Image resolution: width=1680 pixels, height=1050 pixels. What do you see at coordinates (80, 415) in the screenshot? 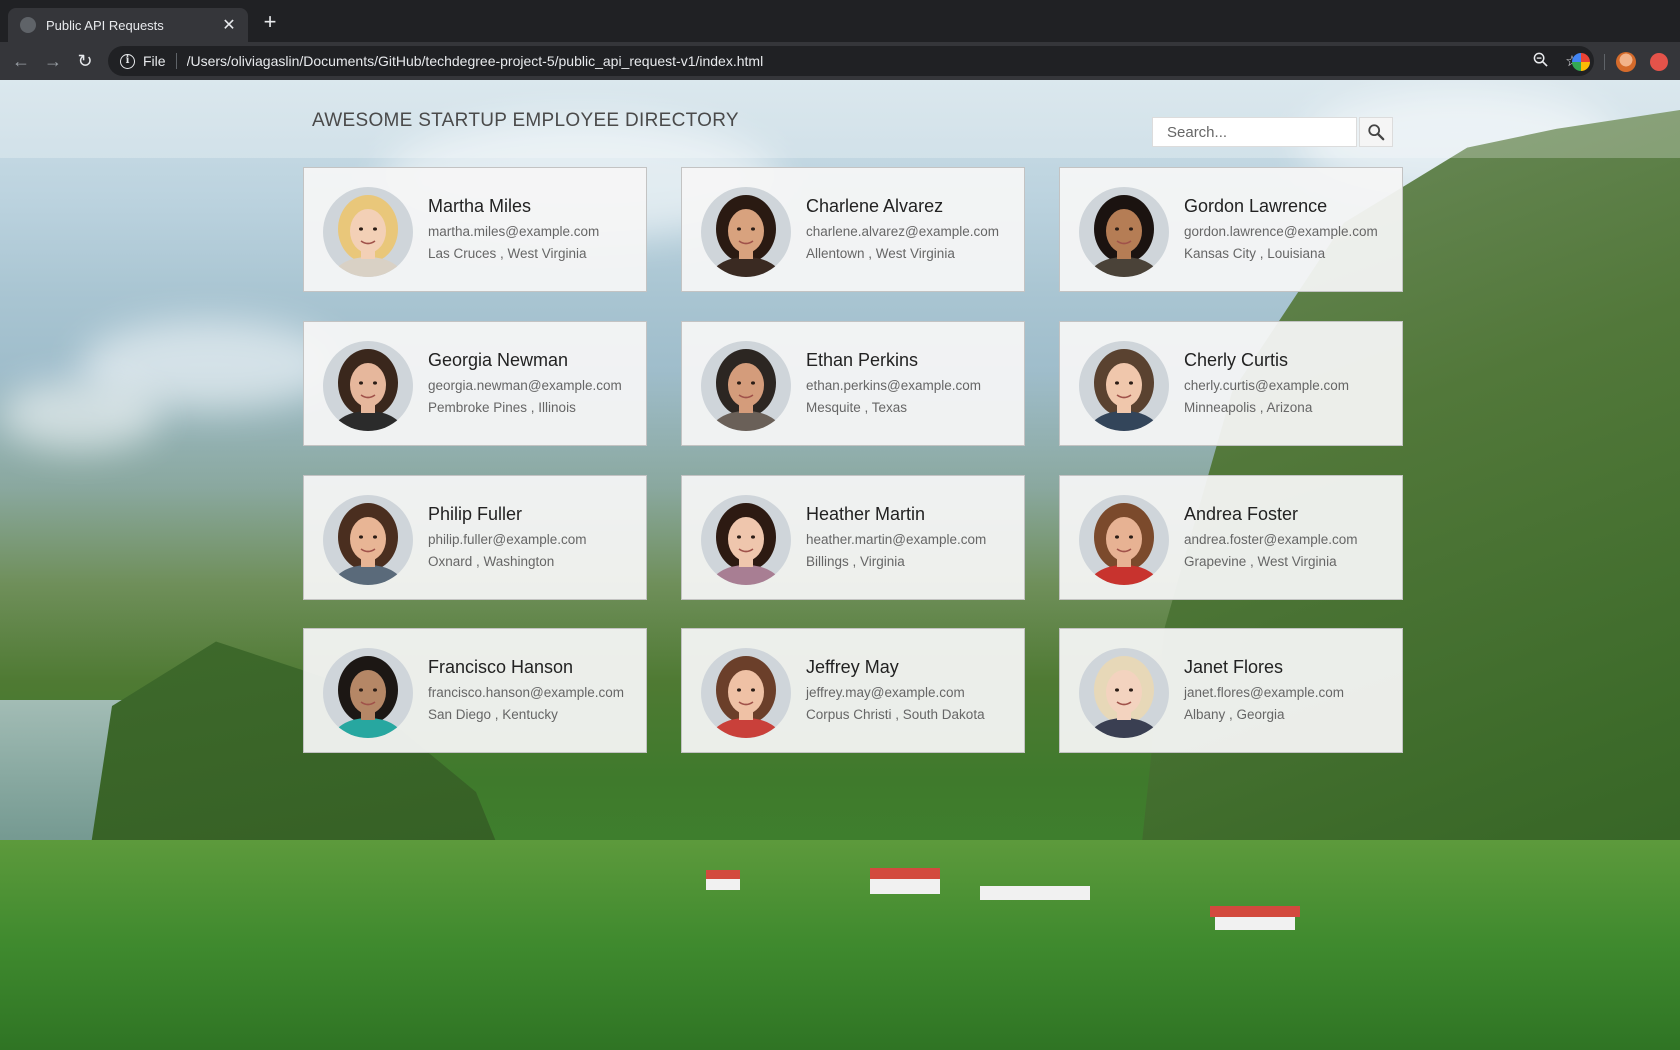
I see `cloud` at bounding box center [80, 415].